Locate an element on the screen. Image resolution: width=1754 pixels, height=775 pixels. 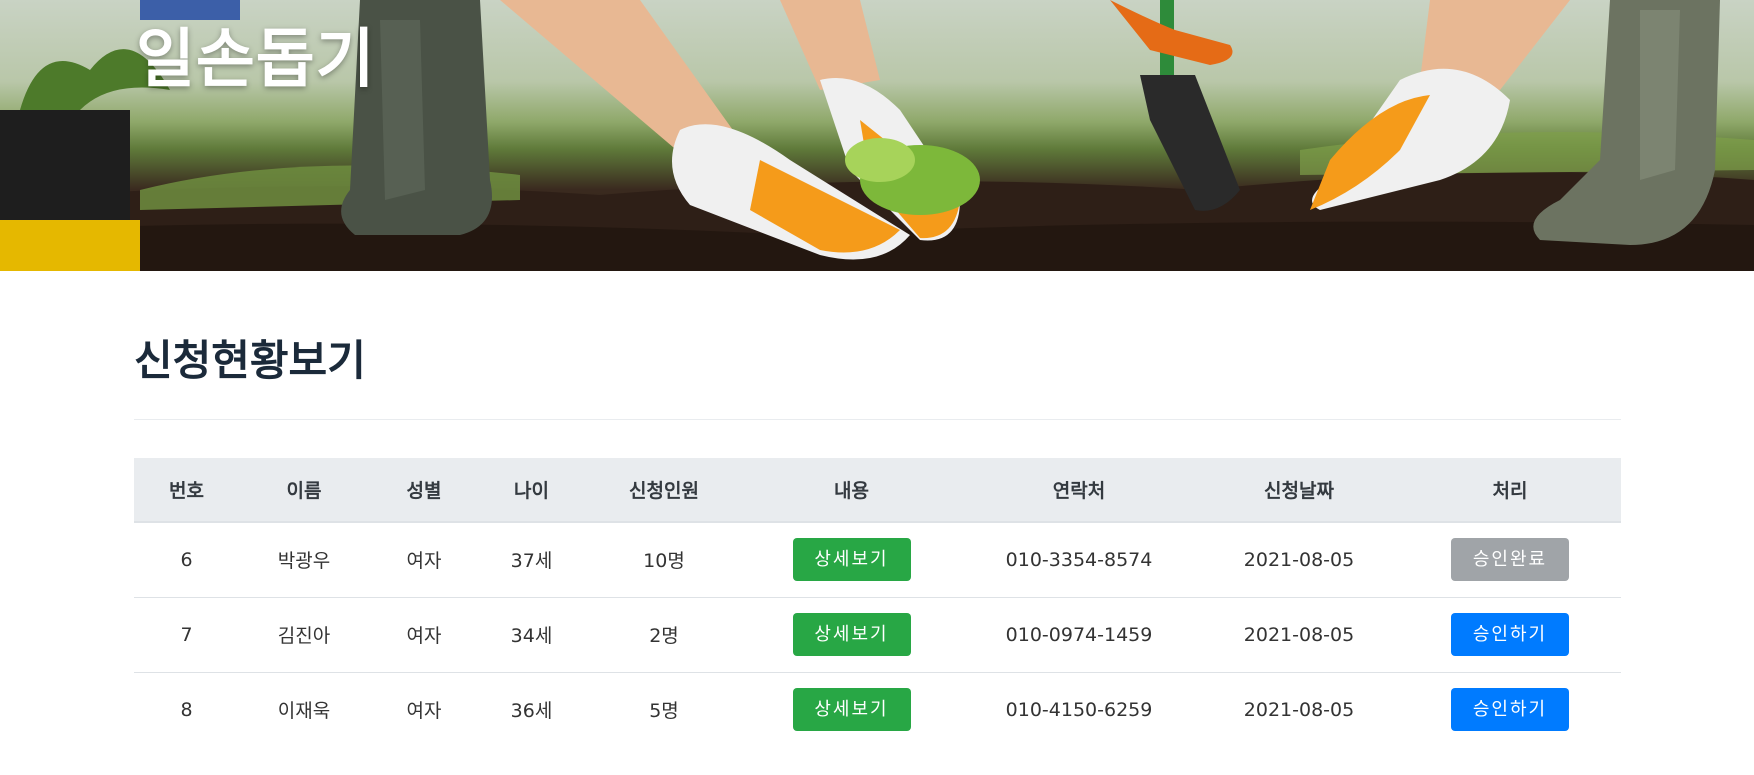
hero-title: 일손돕기 is located at coordinates (256, 60).